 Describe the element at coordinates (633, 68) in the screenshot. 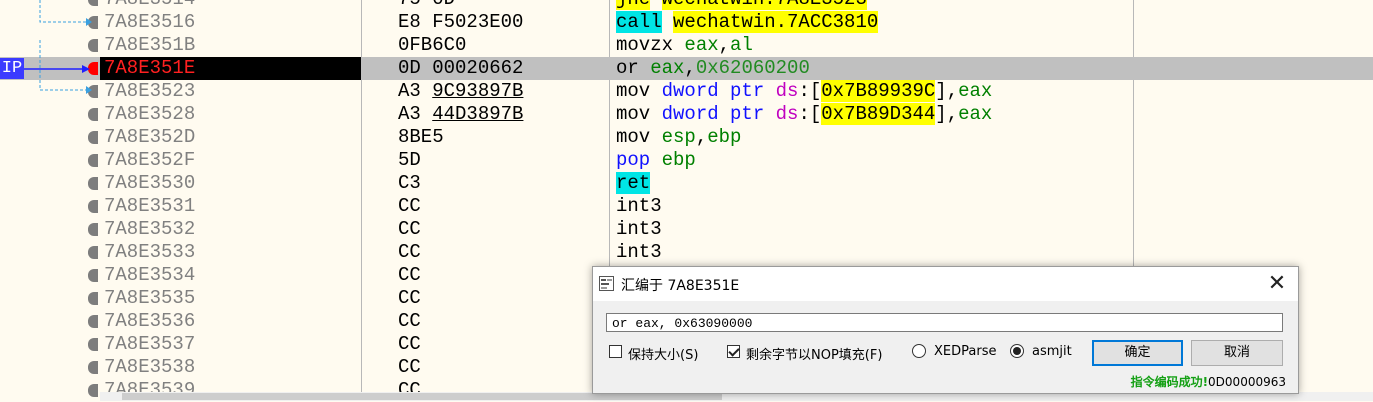

I see `instruction-token: or` at that location.